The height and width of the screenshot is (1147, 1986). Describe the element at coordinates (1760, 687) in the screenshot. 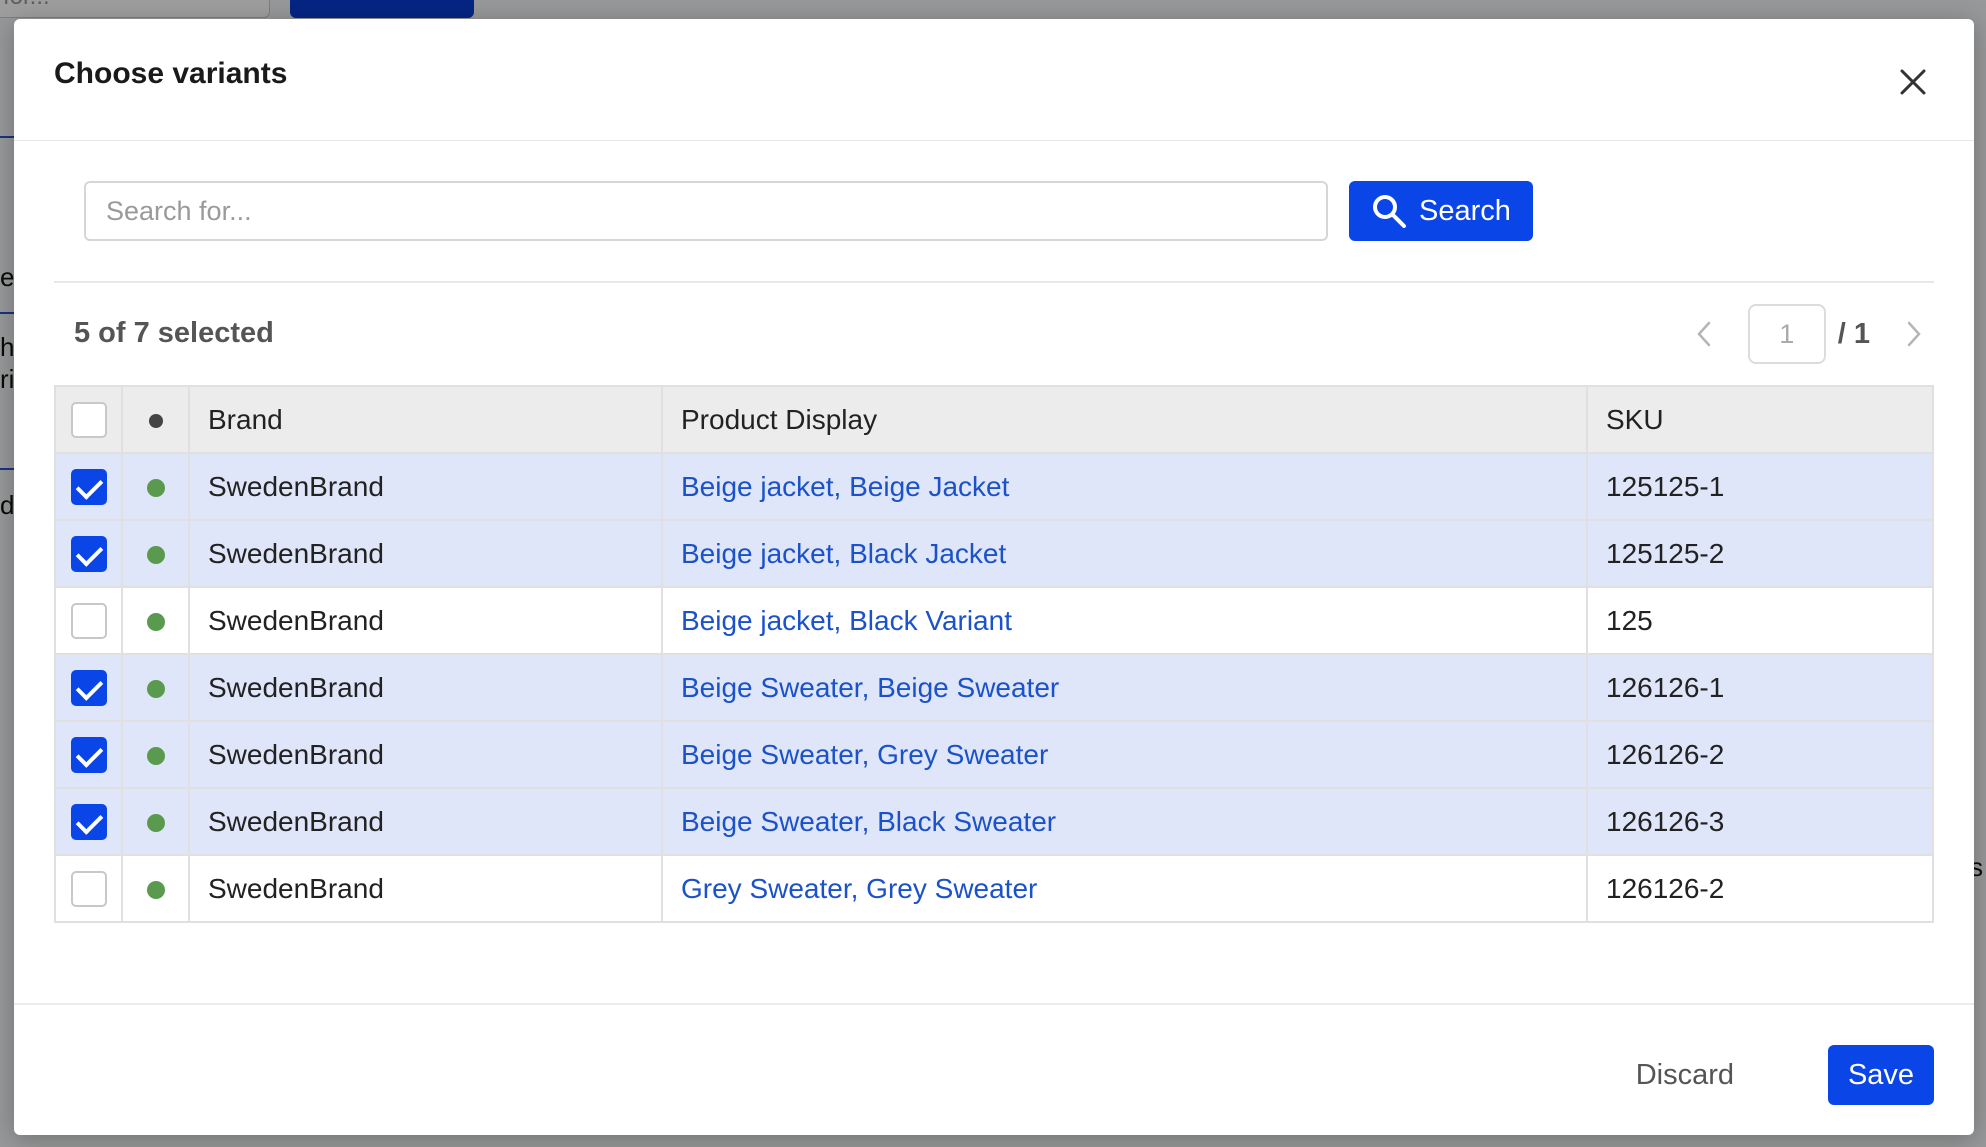

I see `sku-cell: 126126-1` at that location.